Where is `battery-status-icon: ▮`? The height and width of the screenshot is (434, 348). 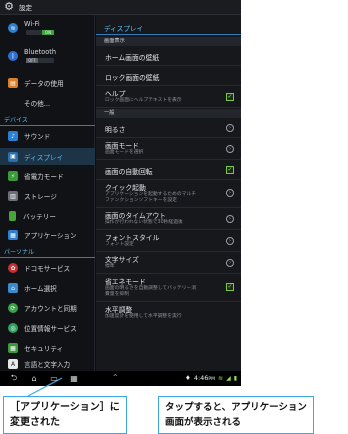
battery-status-icon: ▮ is located at coordinates (235, 378).